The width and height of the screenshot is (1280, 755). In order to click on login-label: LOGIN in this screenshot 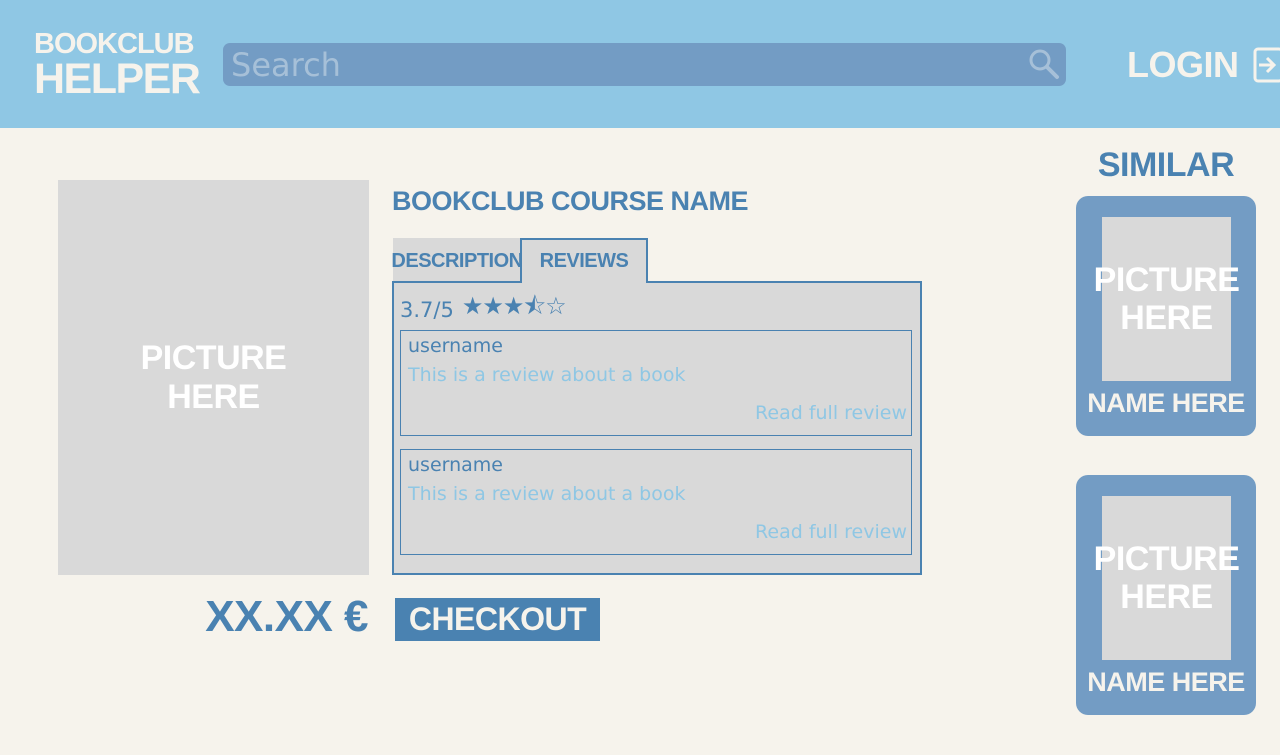, I will do `click(1183, 64)`.